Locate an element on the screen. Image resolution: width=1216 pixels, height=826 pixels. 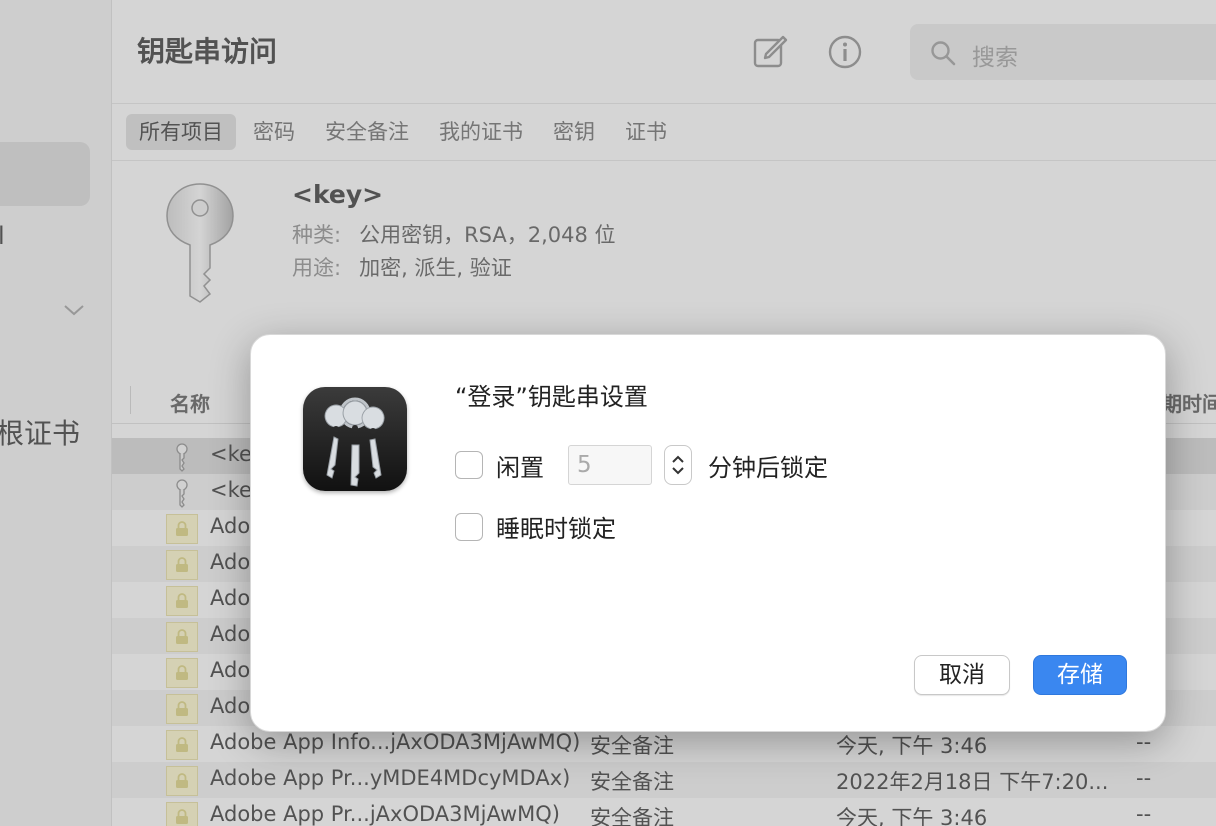
sleep-lock-option: 睡眠时锁定 is located at coordinates (535, 526).